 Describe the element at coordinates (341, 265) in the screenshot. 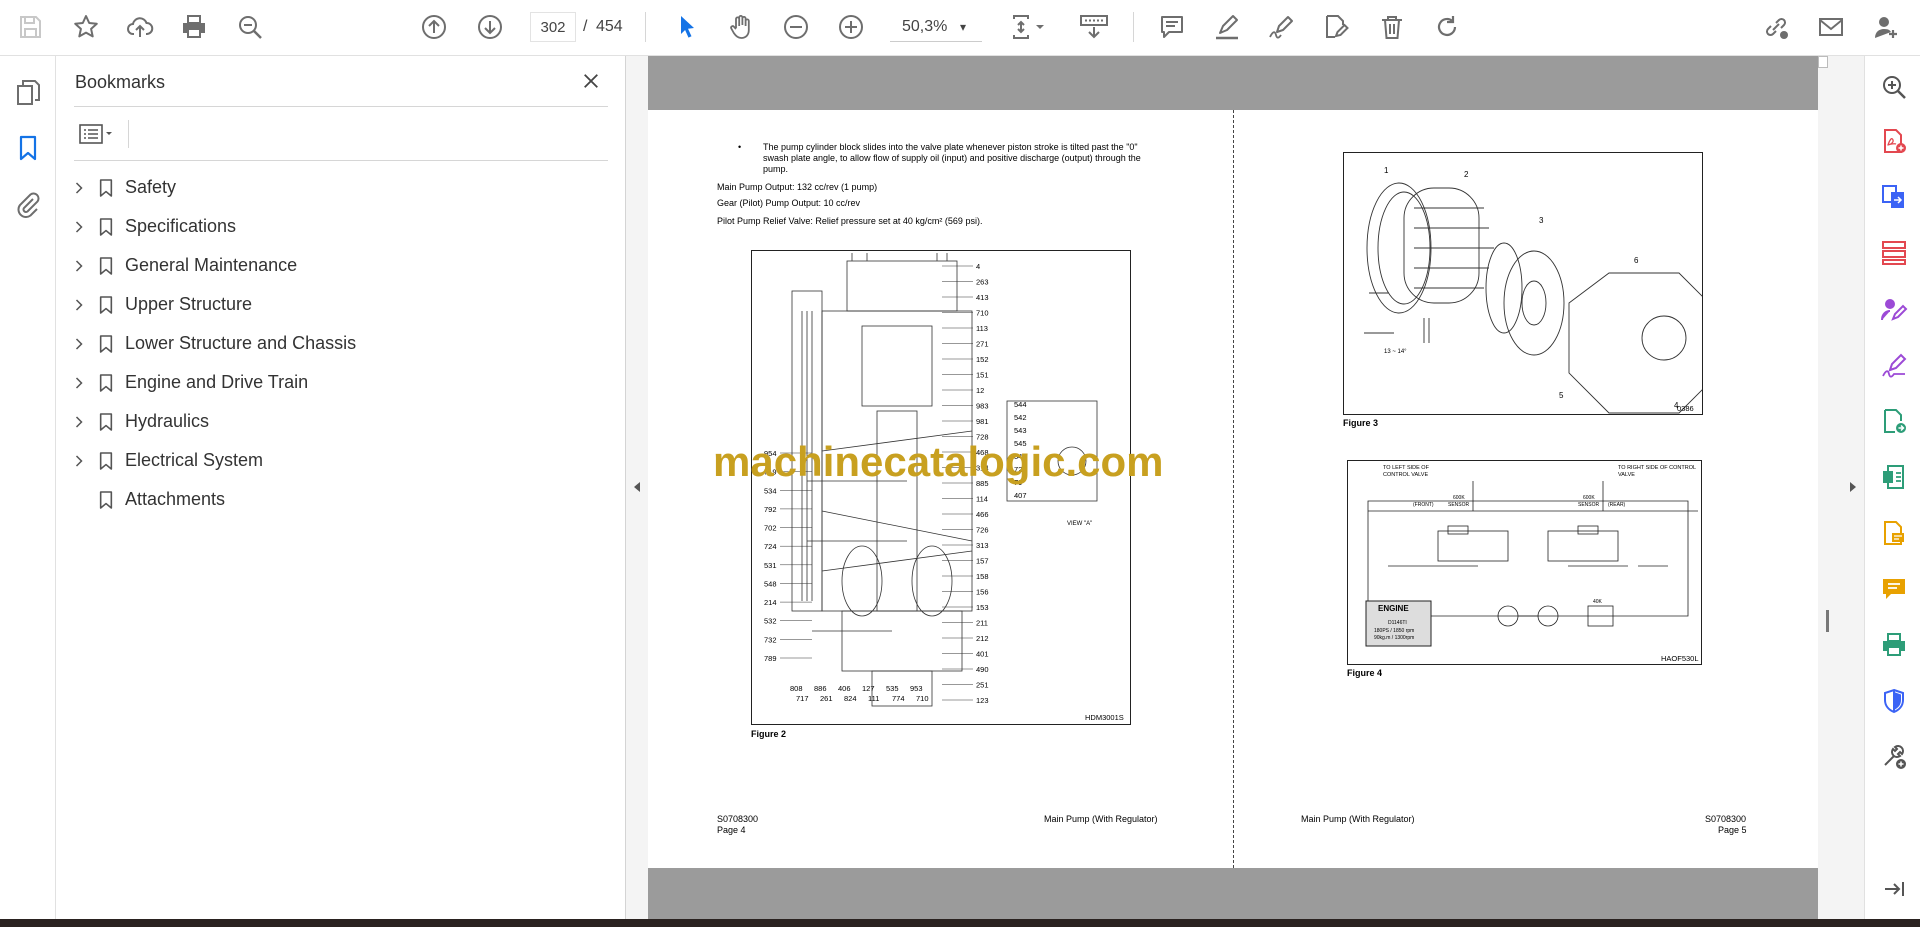

I see `bookmark-item: General Maintenance` at that location.